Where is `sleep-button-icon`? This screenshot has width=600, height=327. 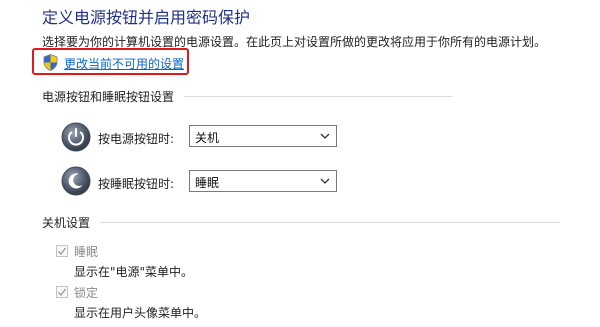 sleep-button-icon is located at coordinates (76, 181).